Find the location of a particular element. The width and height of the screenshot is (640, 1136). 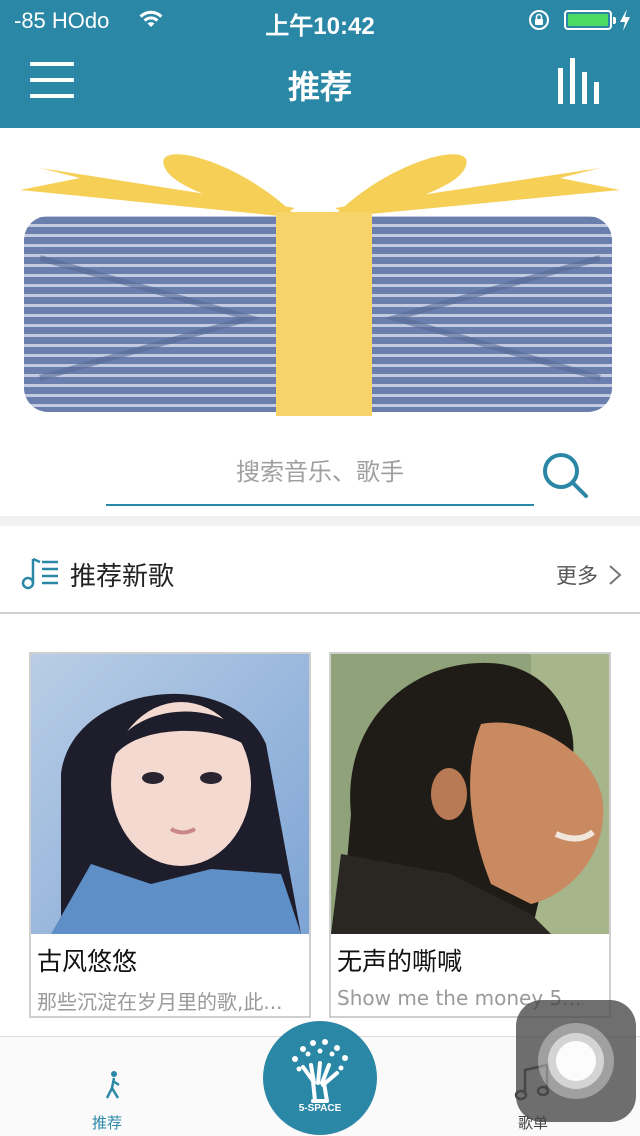

rotation-lock-icon is located at coordinates (539, 20).